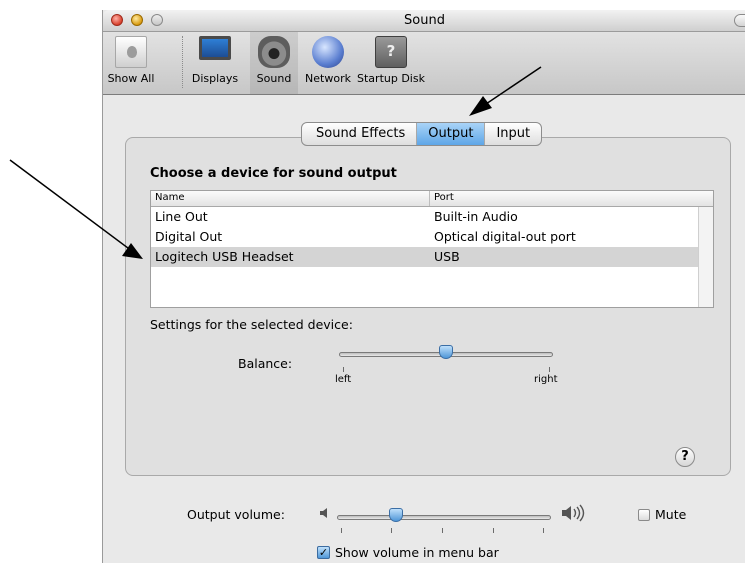 The width and height of the screenshot is (745, 563). What do you see at coordinates (480, 106) in the screenshot?
I see `arrow-head-icon` at bounding box center [480, 106].